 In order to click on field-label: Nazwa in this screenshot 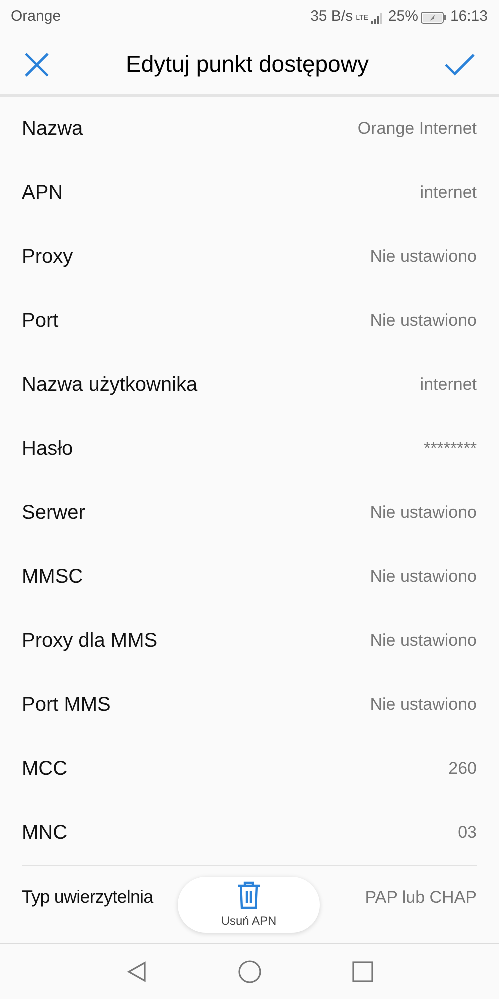, I will do `click(53, 129)`.